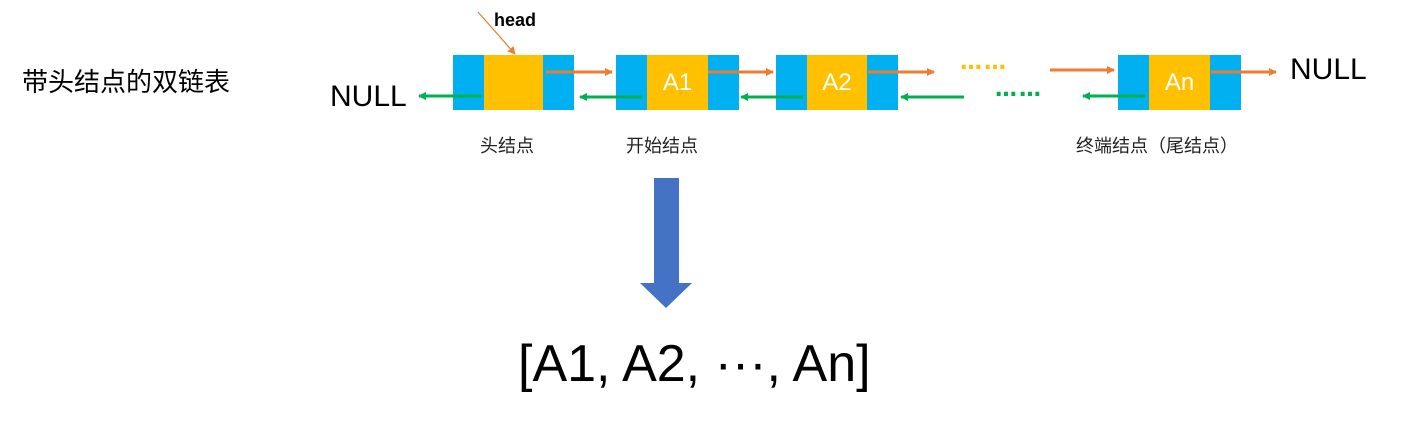 The image size is (1401, 426). Describe the element at coordinates (496, 33) in the screenshot. I see `head-pointer-arrow` at that location.